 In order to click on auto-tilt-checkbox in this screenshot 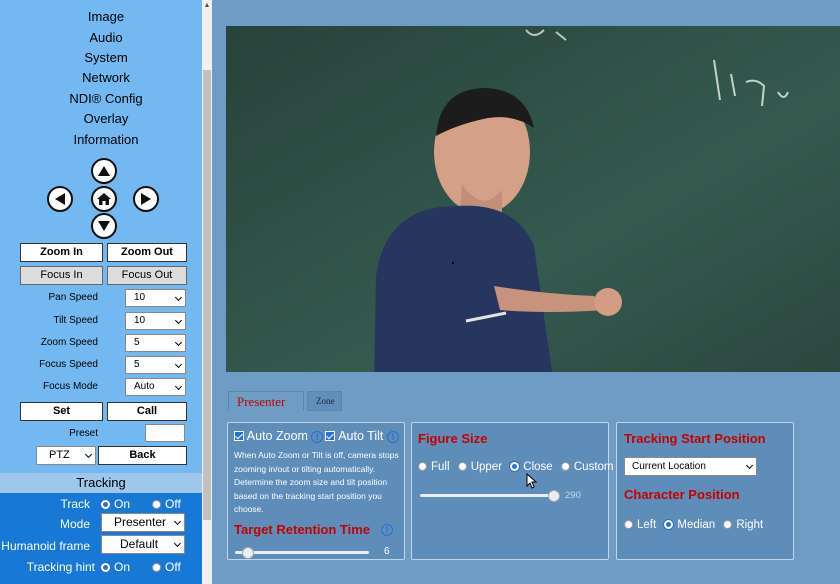, I will do `click(330, 436)`.